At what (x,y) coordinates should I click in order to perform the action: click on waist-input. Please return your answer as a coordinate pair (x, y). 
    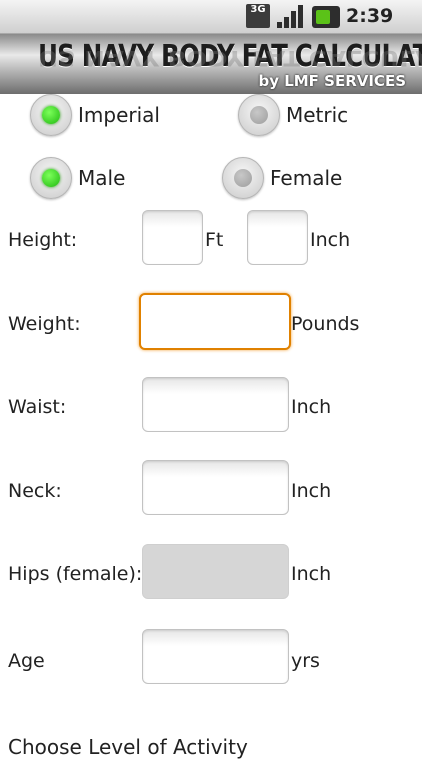
    Looking at the image, I should click on (215, 404).